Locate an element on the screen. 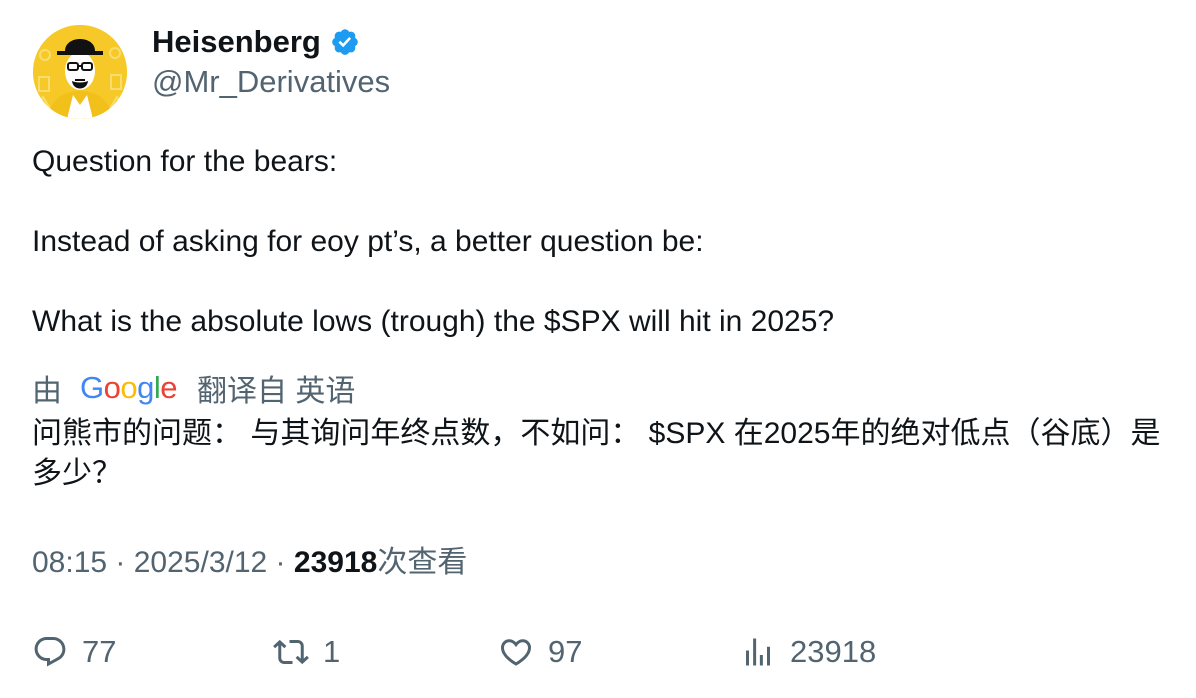 Image resolution: width=1196 pixels, height=698 pixels. tweet-time: 08:15 is located at coordinates (69, 562).